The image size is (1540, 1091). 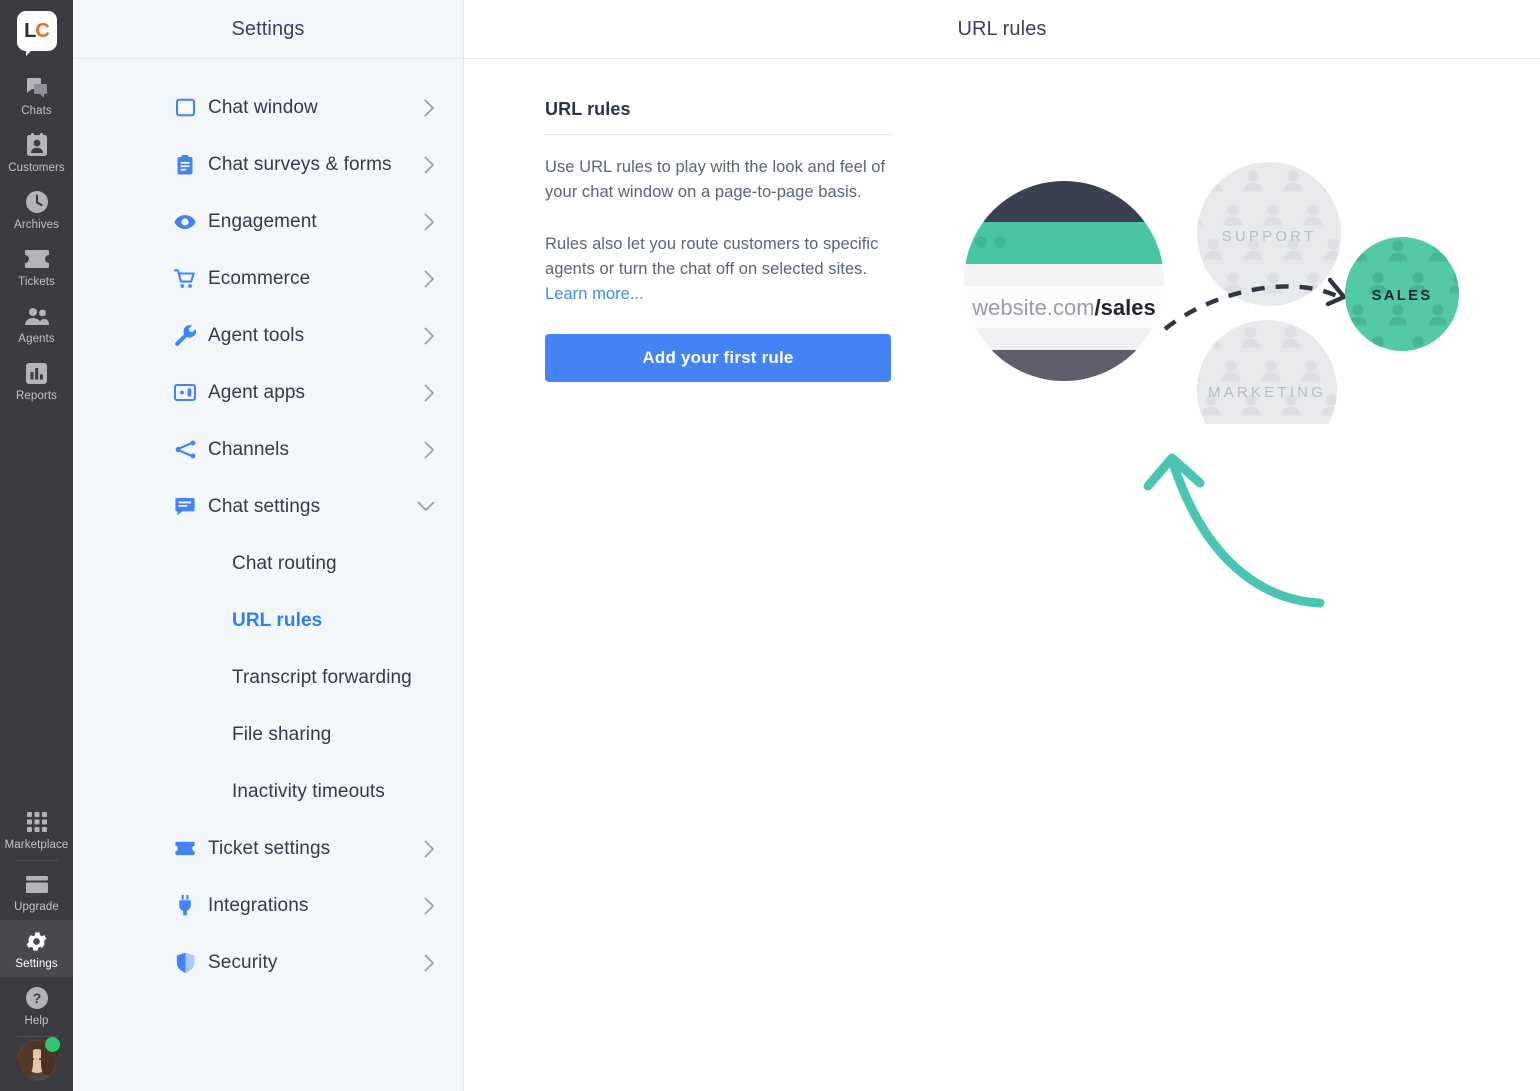 What do you see at coordinates (185, 165) in the screenshot?
I see `clipboard-icon` at bounding box center [185, 165].